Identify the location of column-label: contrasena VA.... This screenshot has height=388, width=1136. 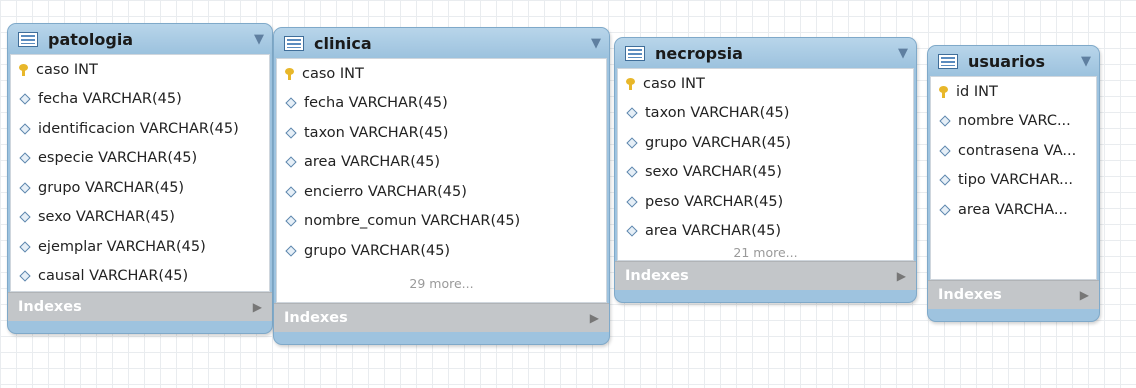
(1017, 150).